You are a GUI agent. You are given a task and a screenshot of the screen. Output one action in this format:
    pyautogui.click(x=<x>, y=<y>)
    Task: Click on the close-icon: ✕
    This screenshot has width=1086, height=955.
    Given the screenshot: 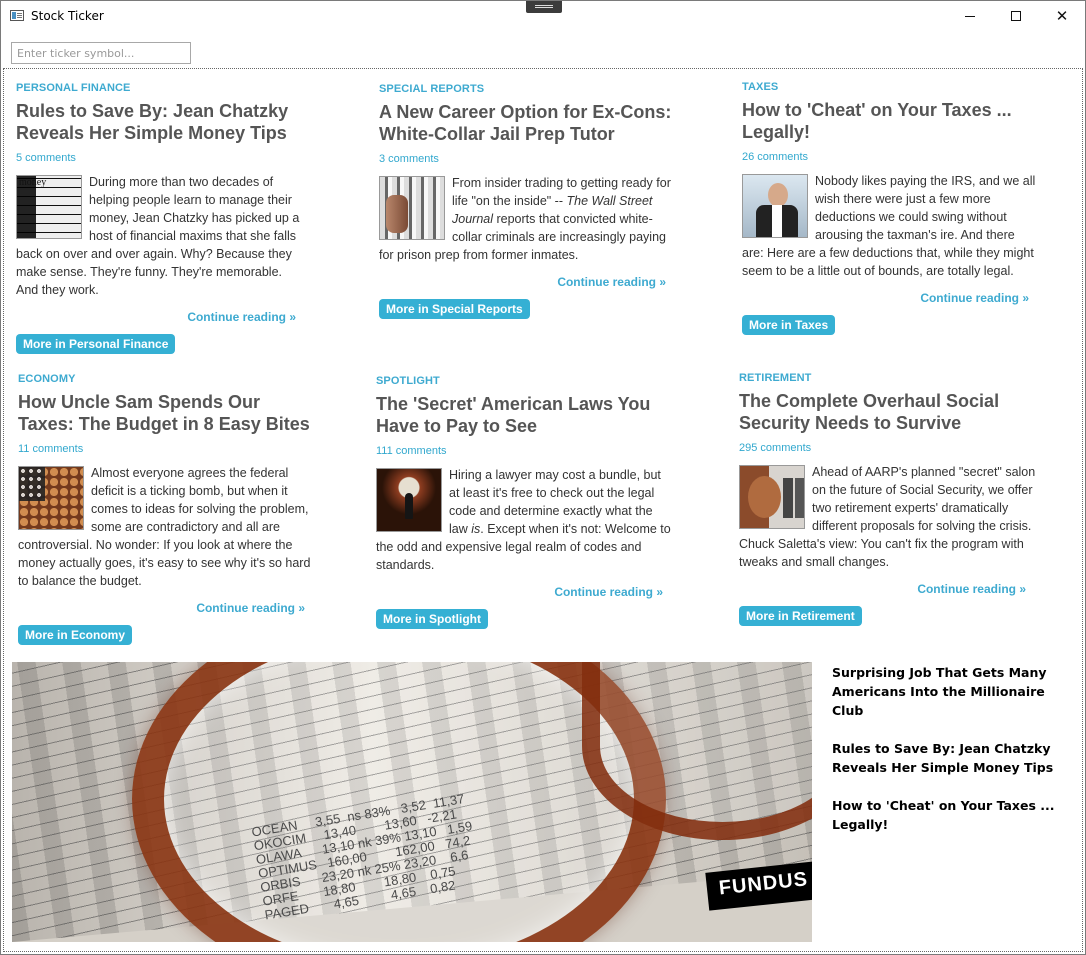 What is the action you would take?
    pyautogui.click(x=1062, y=15)
    